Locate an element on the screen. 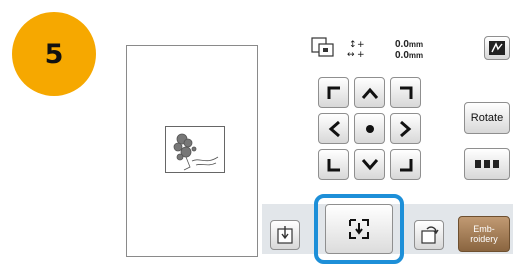 The width and height of the screenshot is (513, 267). chevron-up-icon is located at coordinates (369, 93).